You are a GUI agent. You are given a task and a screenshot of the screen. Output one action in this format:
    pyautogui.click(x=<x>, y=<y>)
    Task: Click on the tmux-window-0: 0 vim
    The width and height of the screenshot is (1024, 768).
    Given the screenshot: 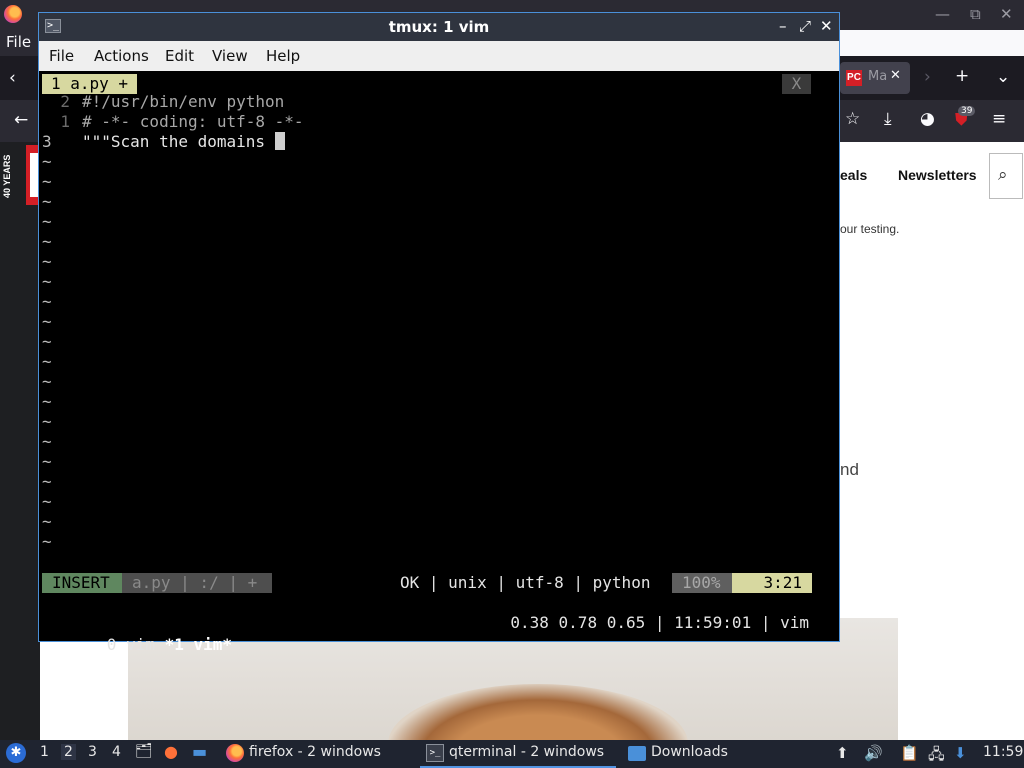 What is the action you would take?
    pyautogui.click(x=131, y=644)
    